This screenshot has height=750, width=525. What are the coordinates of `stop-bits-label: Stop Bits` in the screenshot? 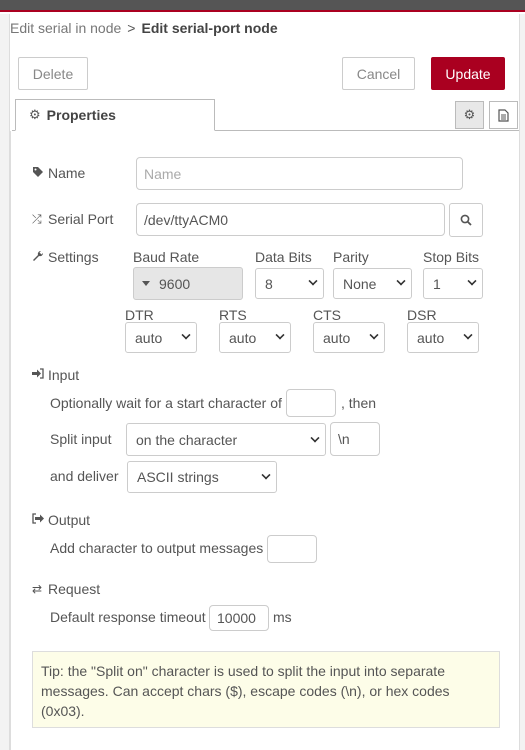 It's located at (451, 257).